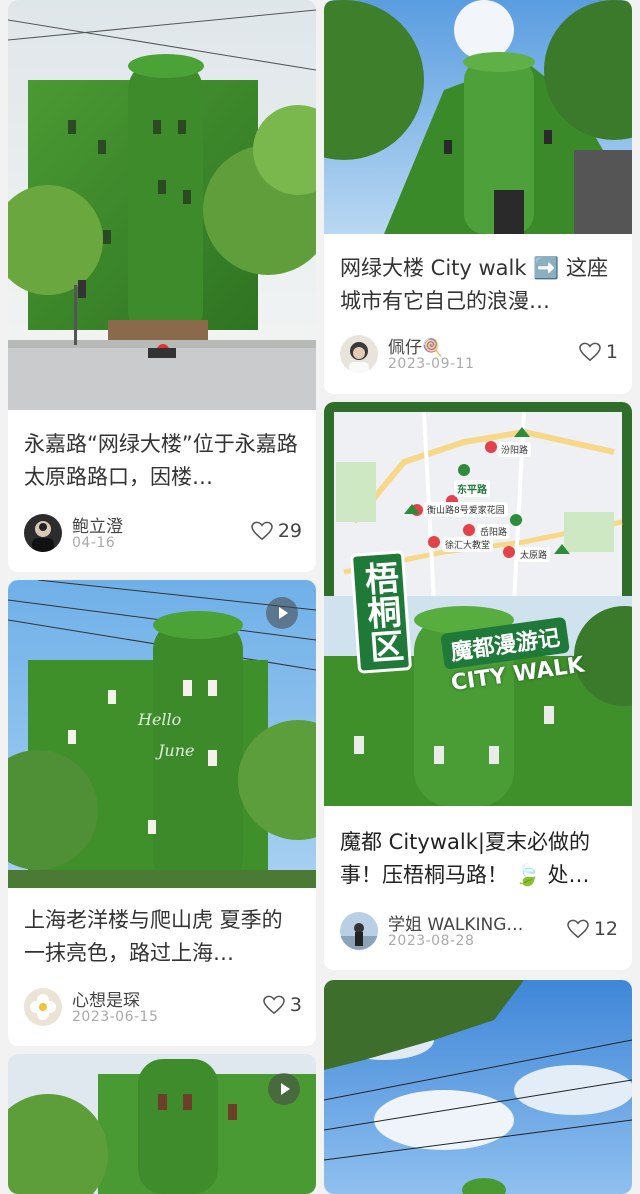 This screenshot has height=1194, width=640. I want to click on card-1-like-button: 29, so click(276, 531).